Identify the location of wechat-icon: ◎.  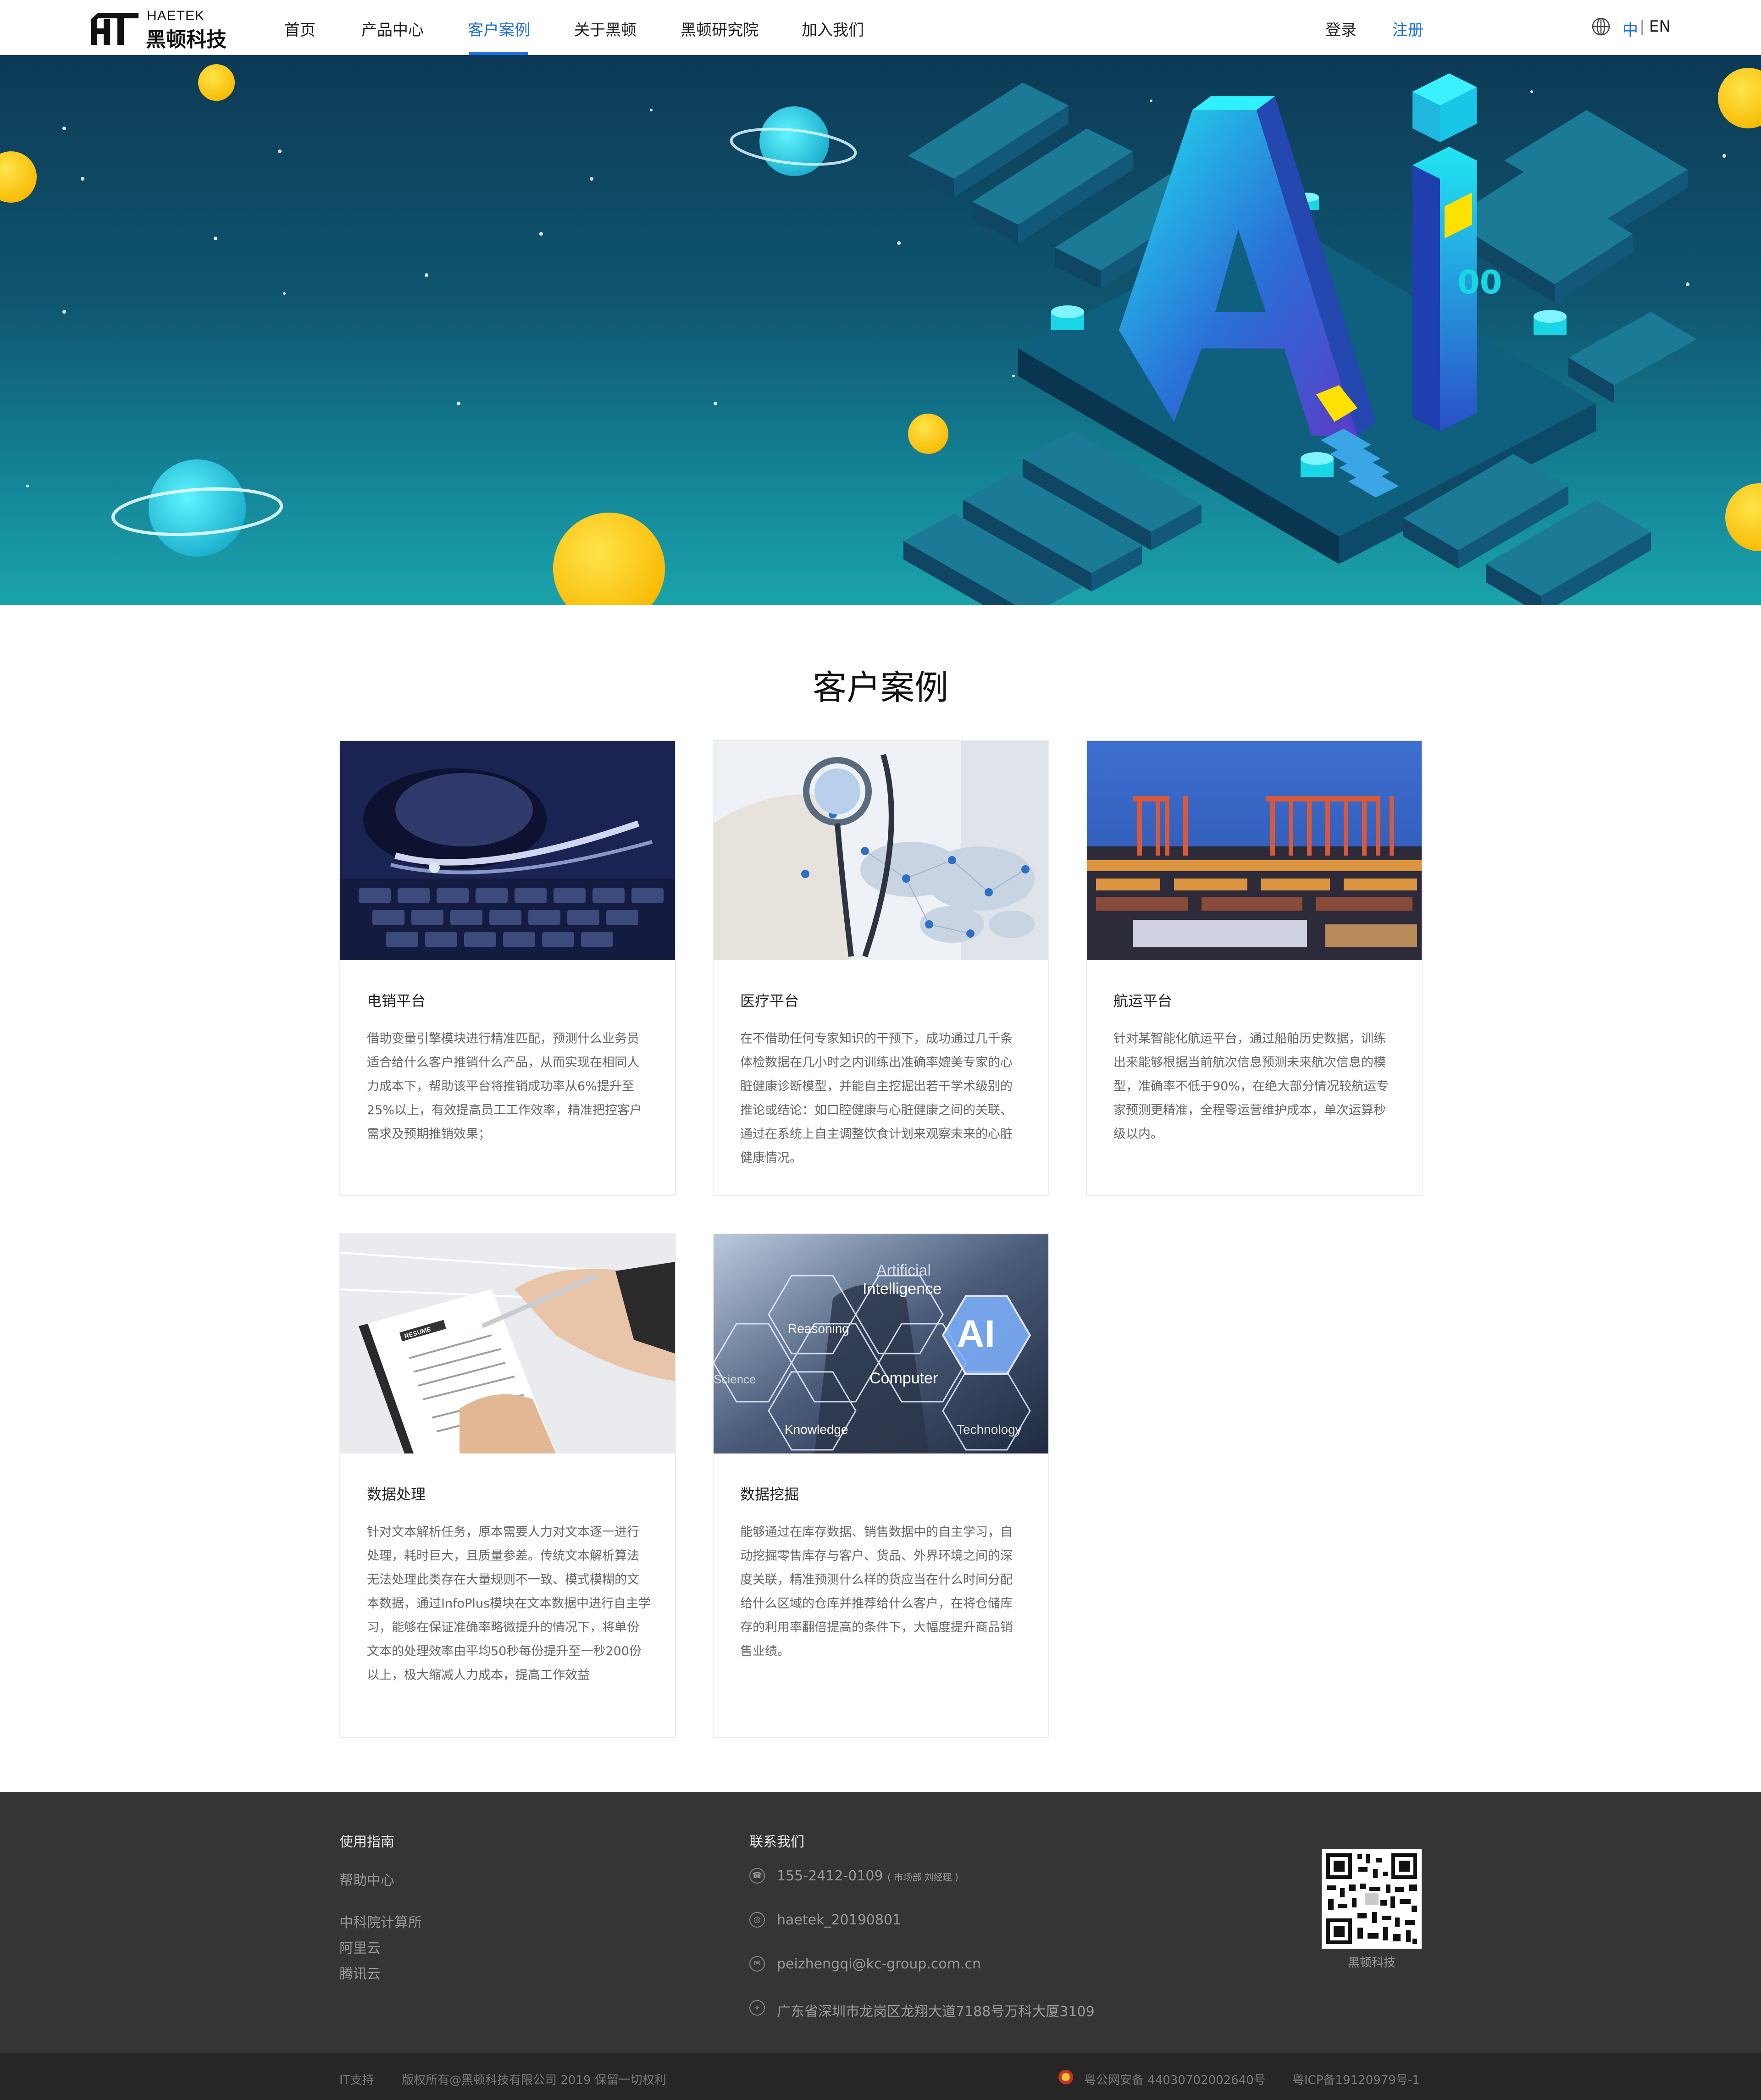
(757, 1920).